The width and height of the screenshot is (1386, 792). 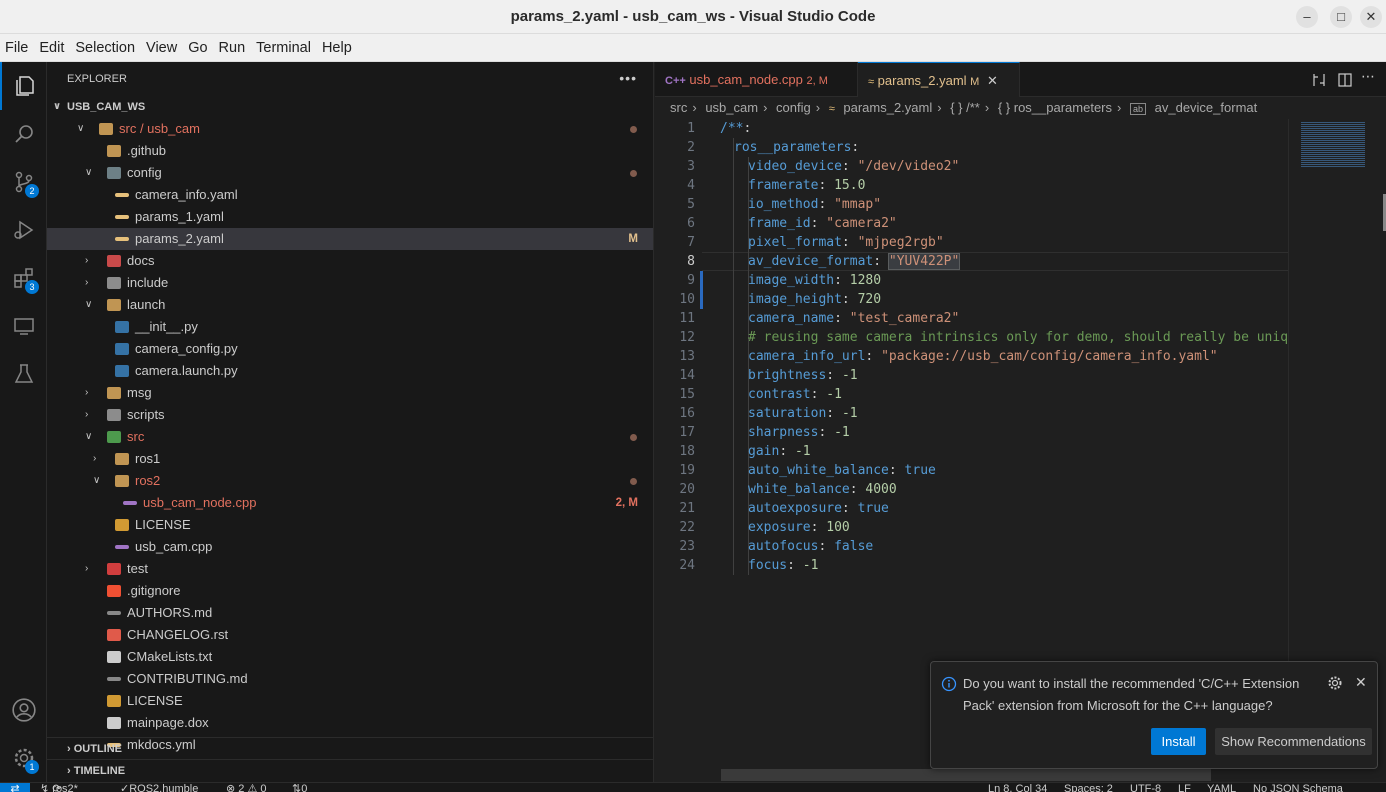 I want to click on menu-edit: Edit, so click(x=52, y=45).